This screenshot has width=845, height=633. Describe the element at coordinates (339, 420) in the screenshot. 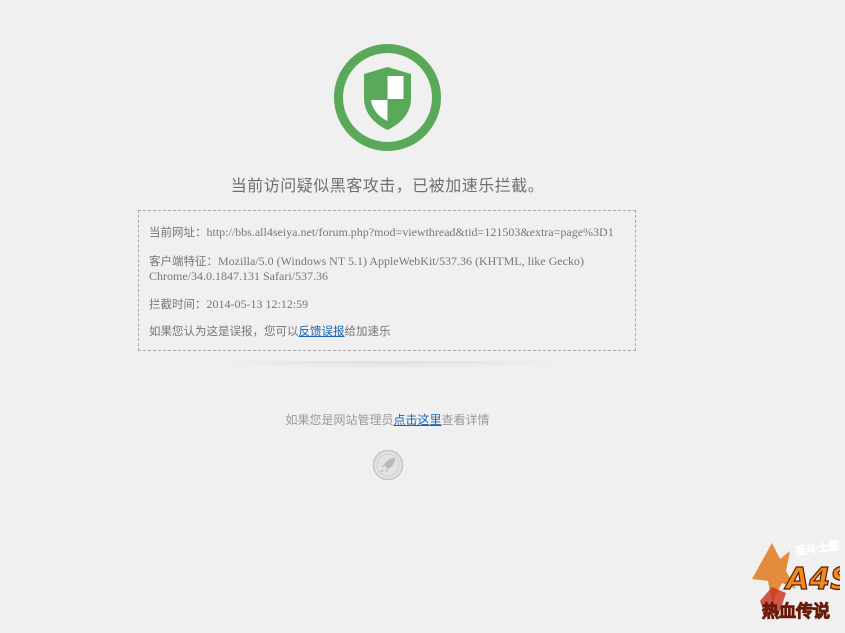

I see `admin-prefix: 如果您是网站管理员` at that location.